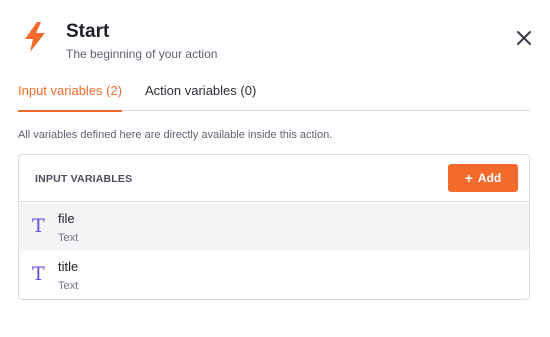 This screenshot has height=337, width=550. Describe the element at coordinates (84, 179) in the screenshot. I see `panel-header-label: INPUT VARIABLES` at that location.